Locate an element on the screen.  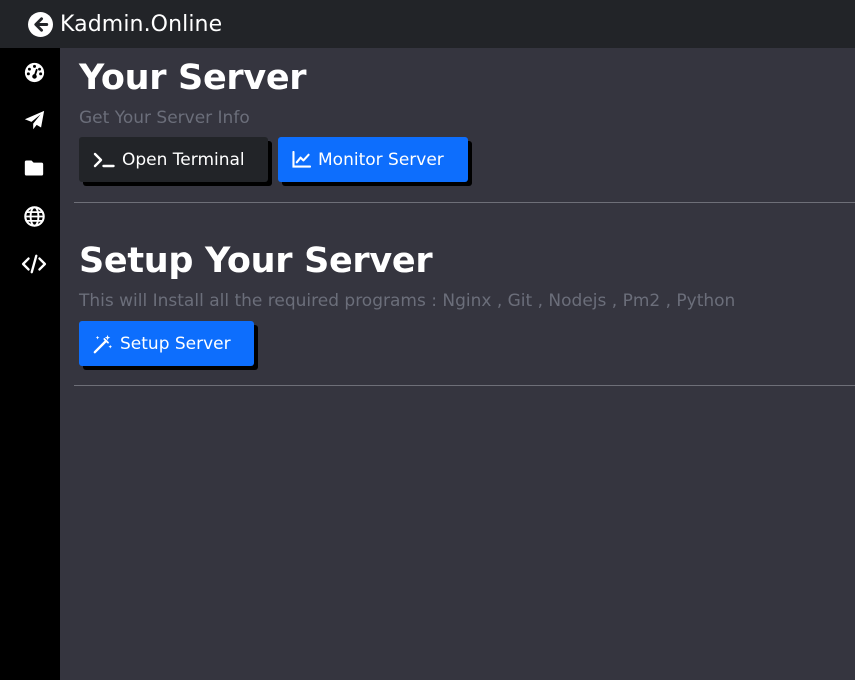
globe-icon is located at coordinates (34, 216).